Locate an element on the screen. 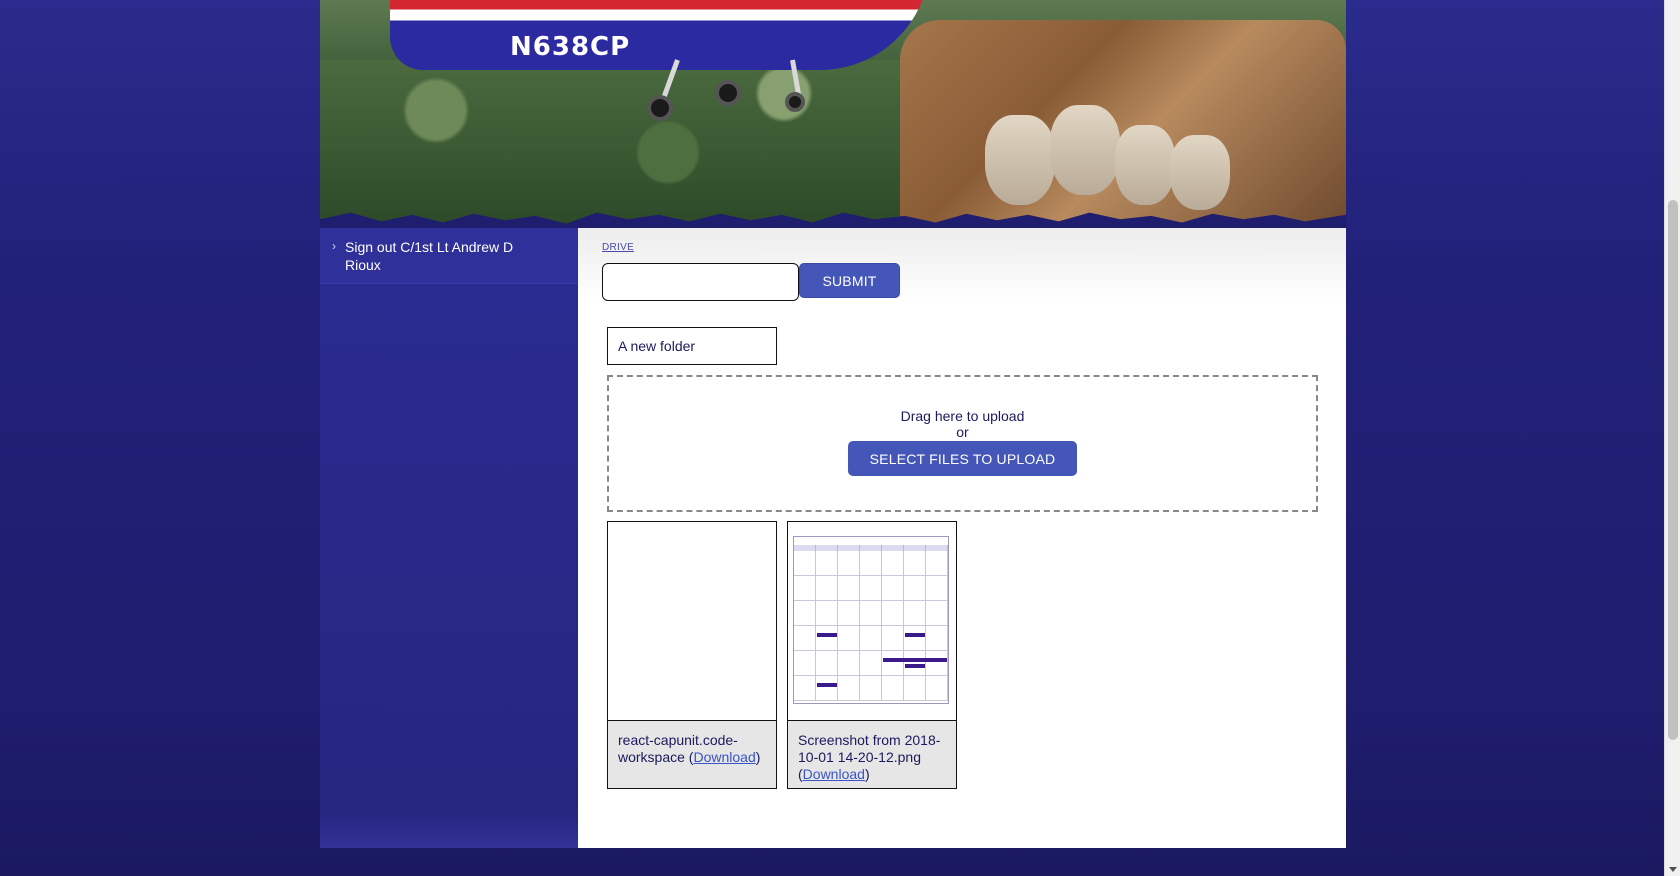 The width and height of the screenshot is (1680, 876). scrollbar-thumb is located at coordinates (1673, 470).